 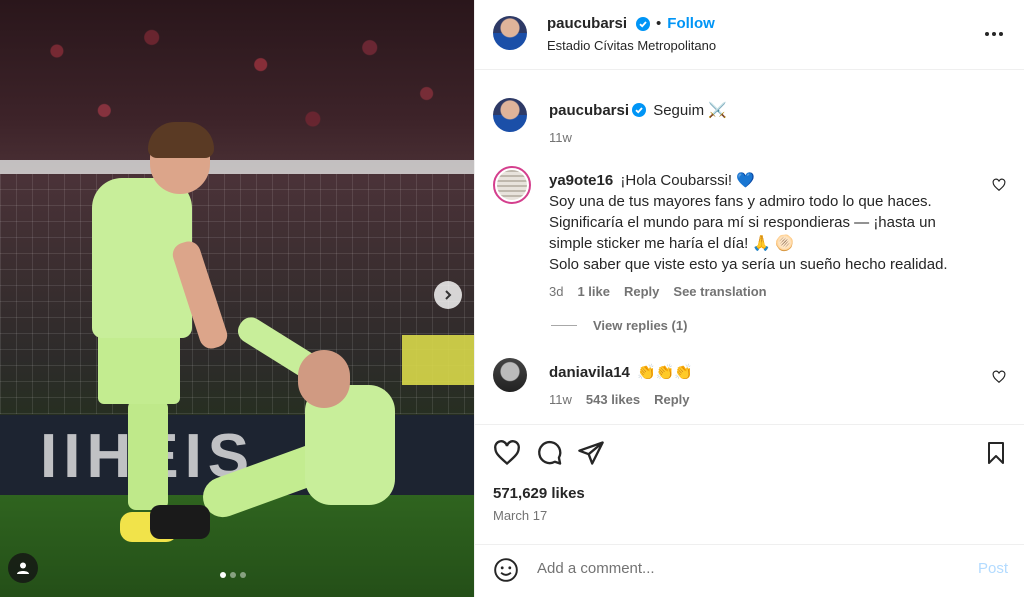 I want to click on view-replies-label: View replies (1), so click(x=640, y=325).